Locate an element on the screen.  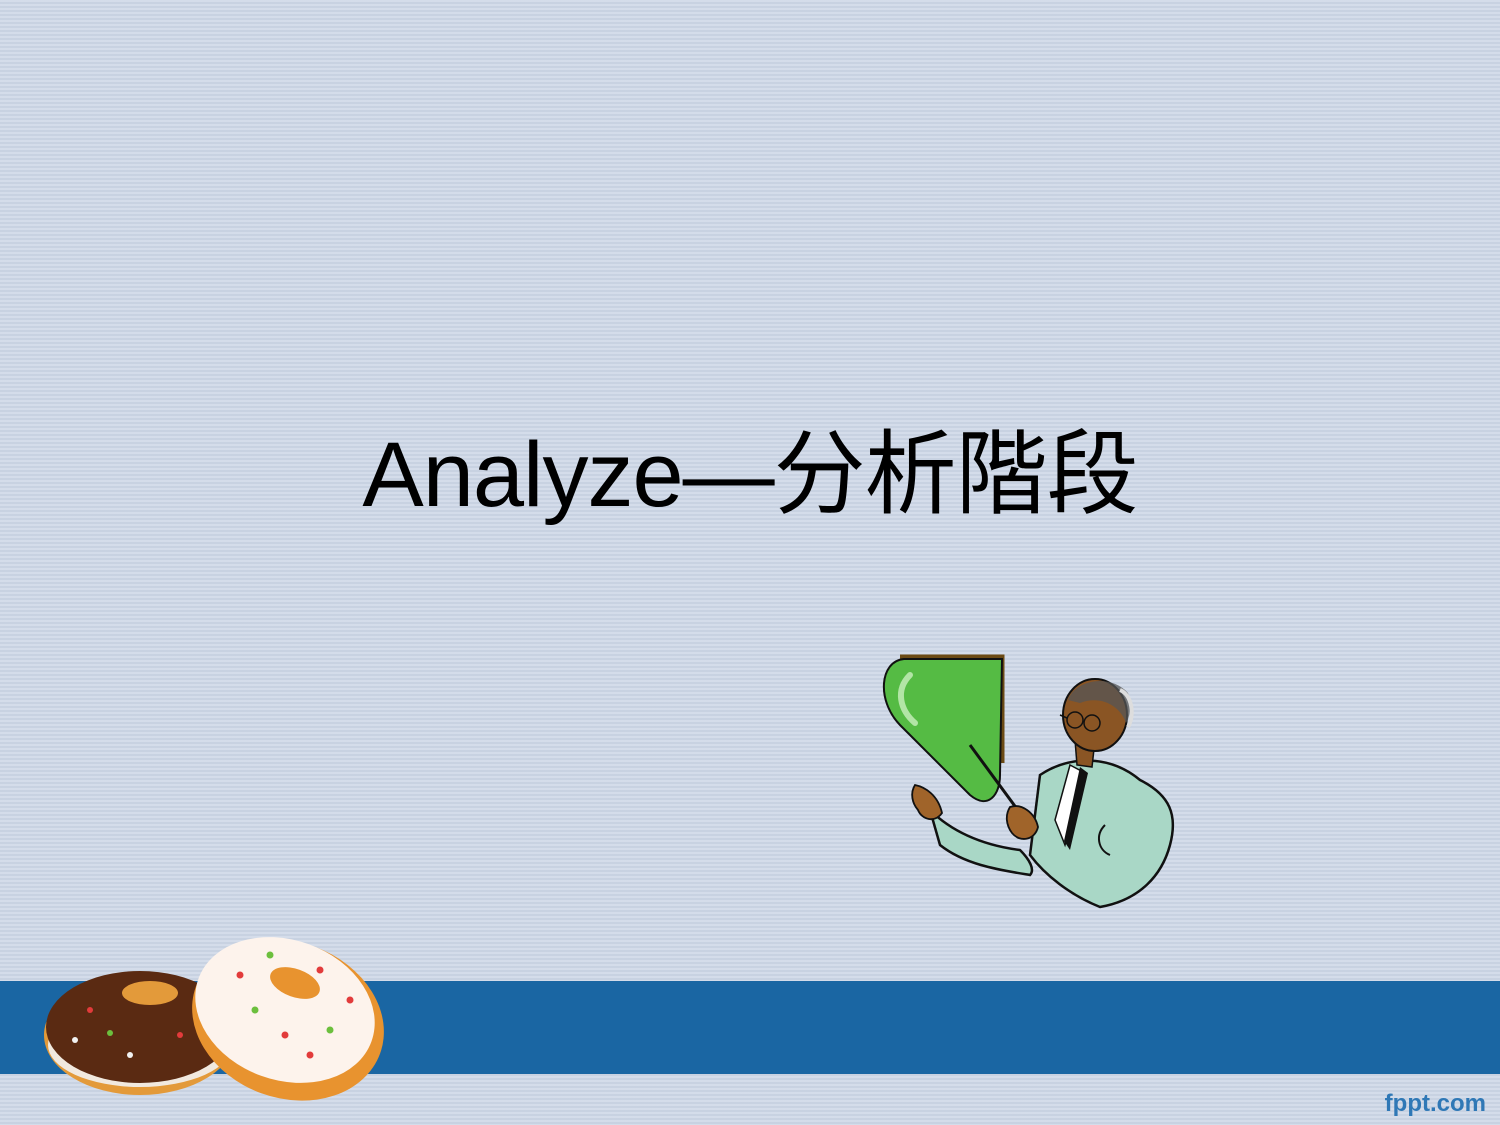
board-shape is located at coordinates (943, 730).